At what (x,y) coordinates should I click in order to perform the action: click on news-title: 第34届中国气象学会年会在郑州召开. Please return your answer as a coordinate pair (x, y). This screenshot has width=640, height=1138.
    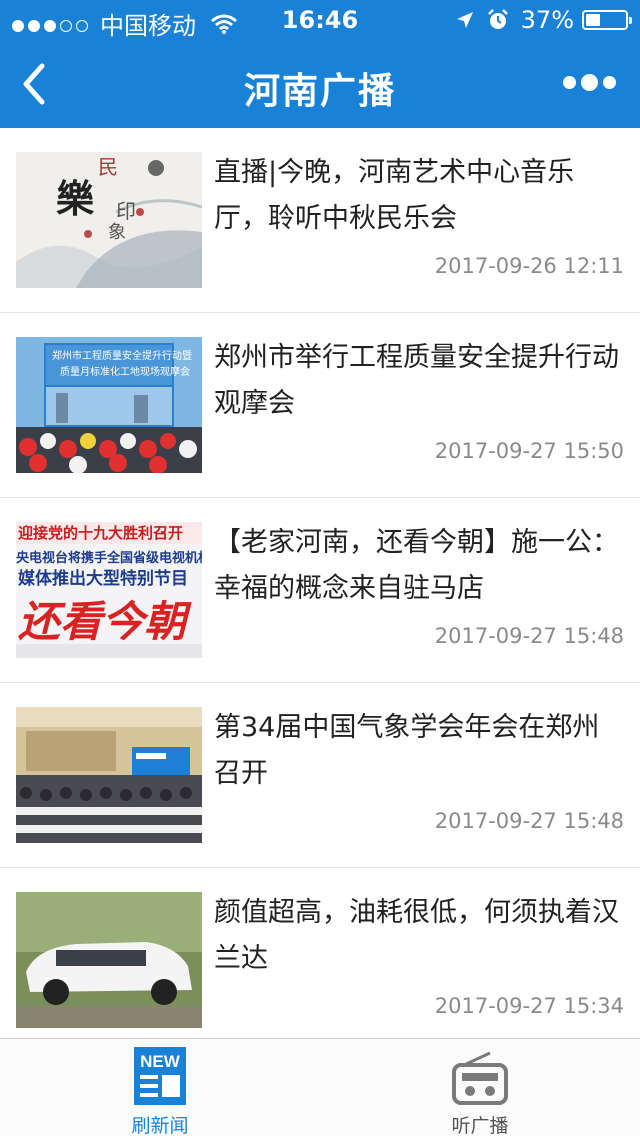
    Looking at the image, I should click on (407, 750).